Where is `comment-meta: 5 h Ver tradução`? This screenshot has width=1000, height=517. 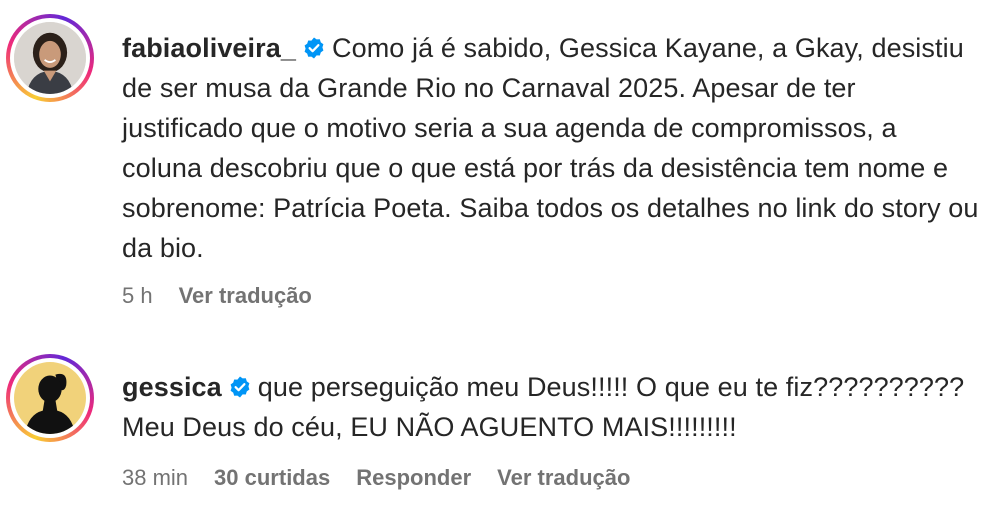 comment-meta: 5 h Ver tradução is located at coordinates (230, 296).